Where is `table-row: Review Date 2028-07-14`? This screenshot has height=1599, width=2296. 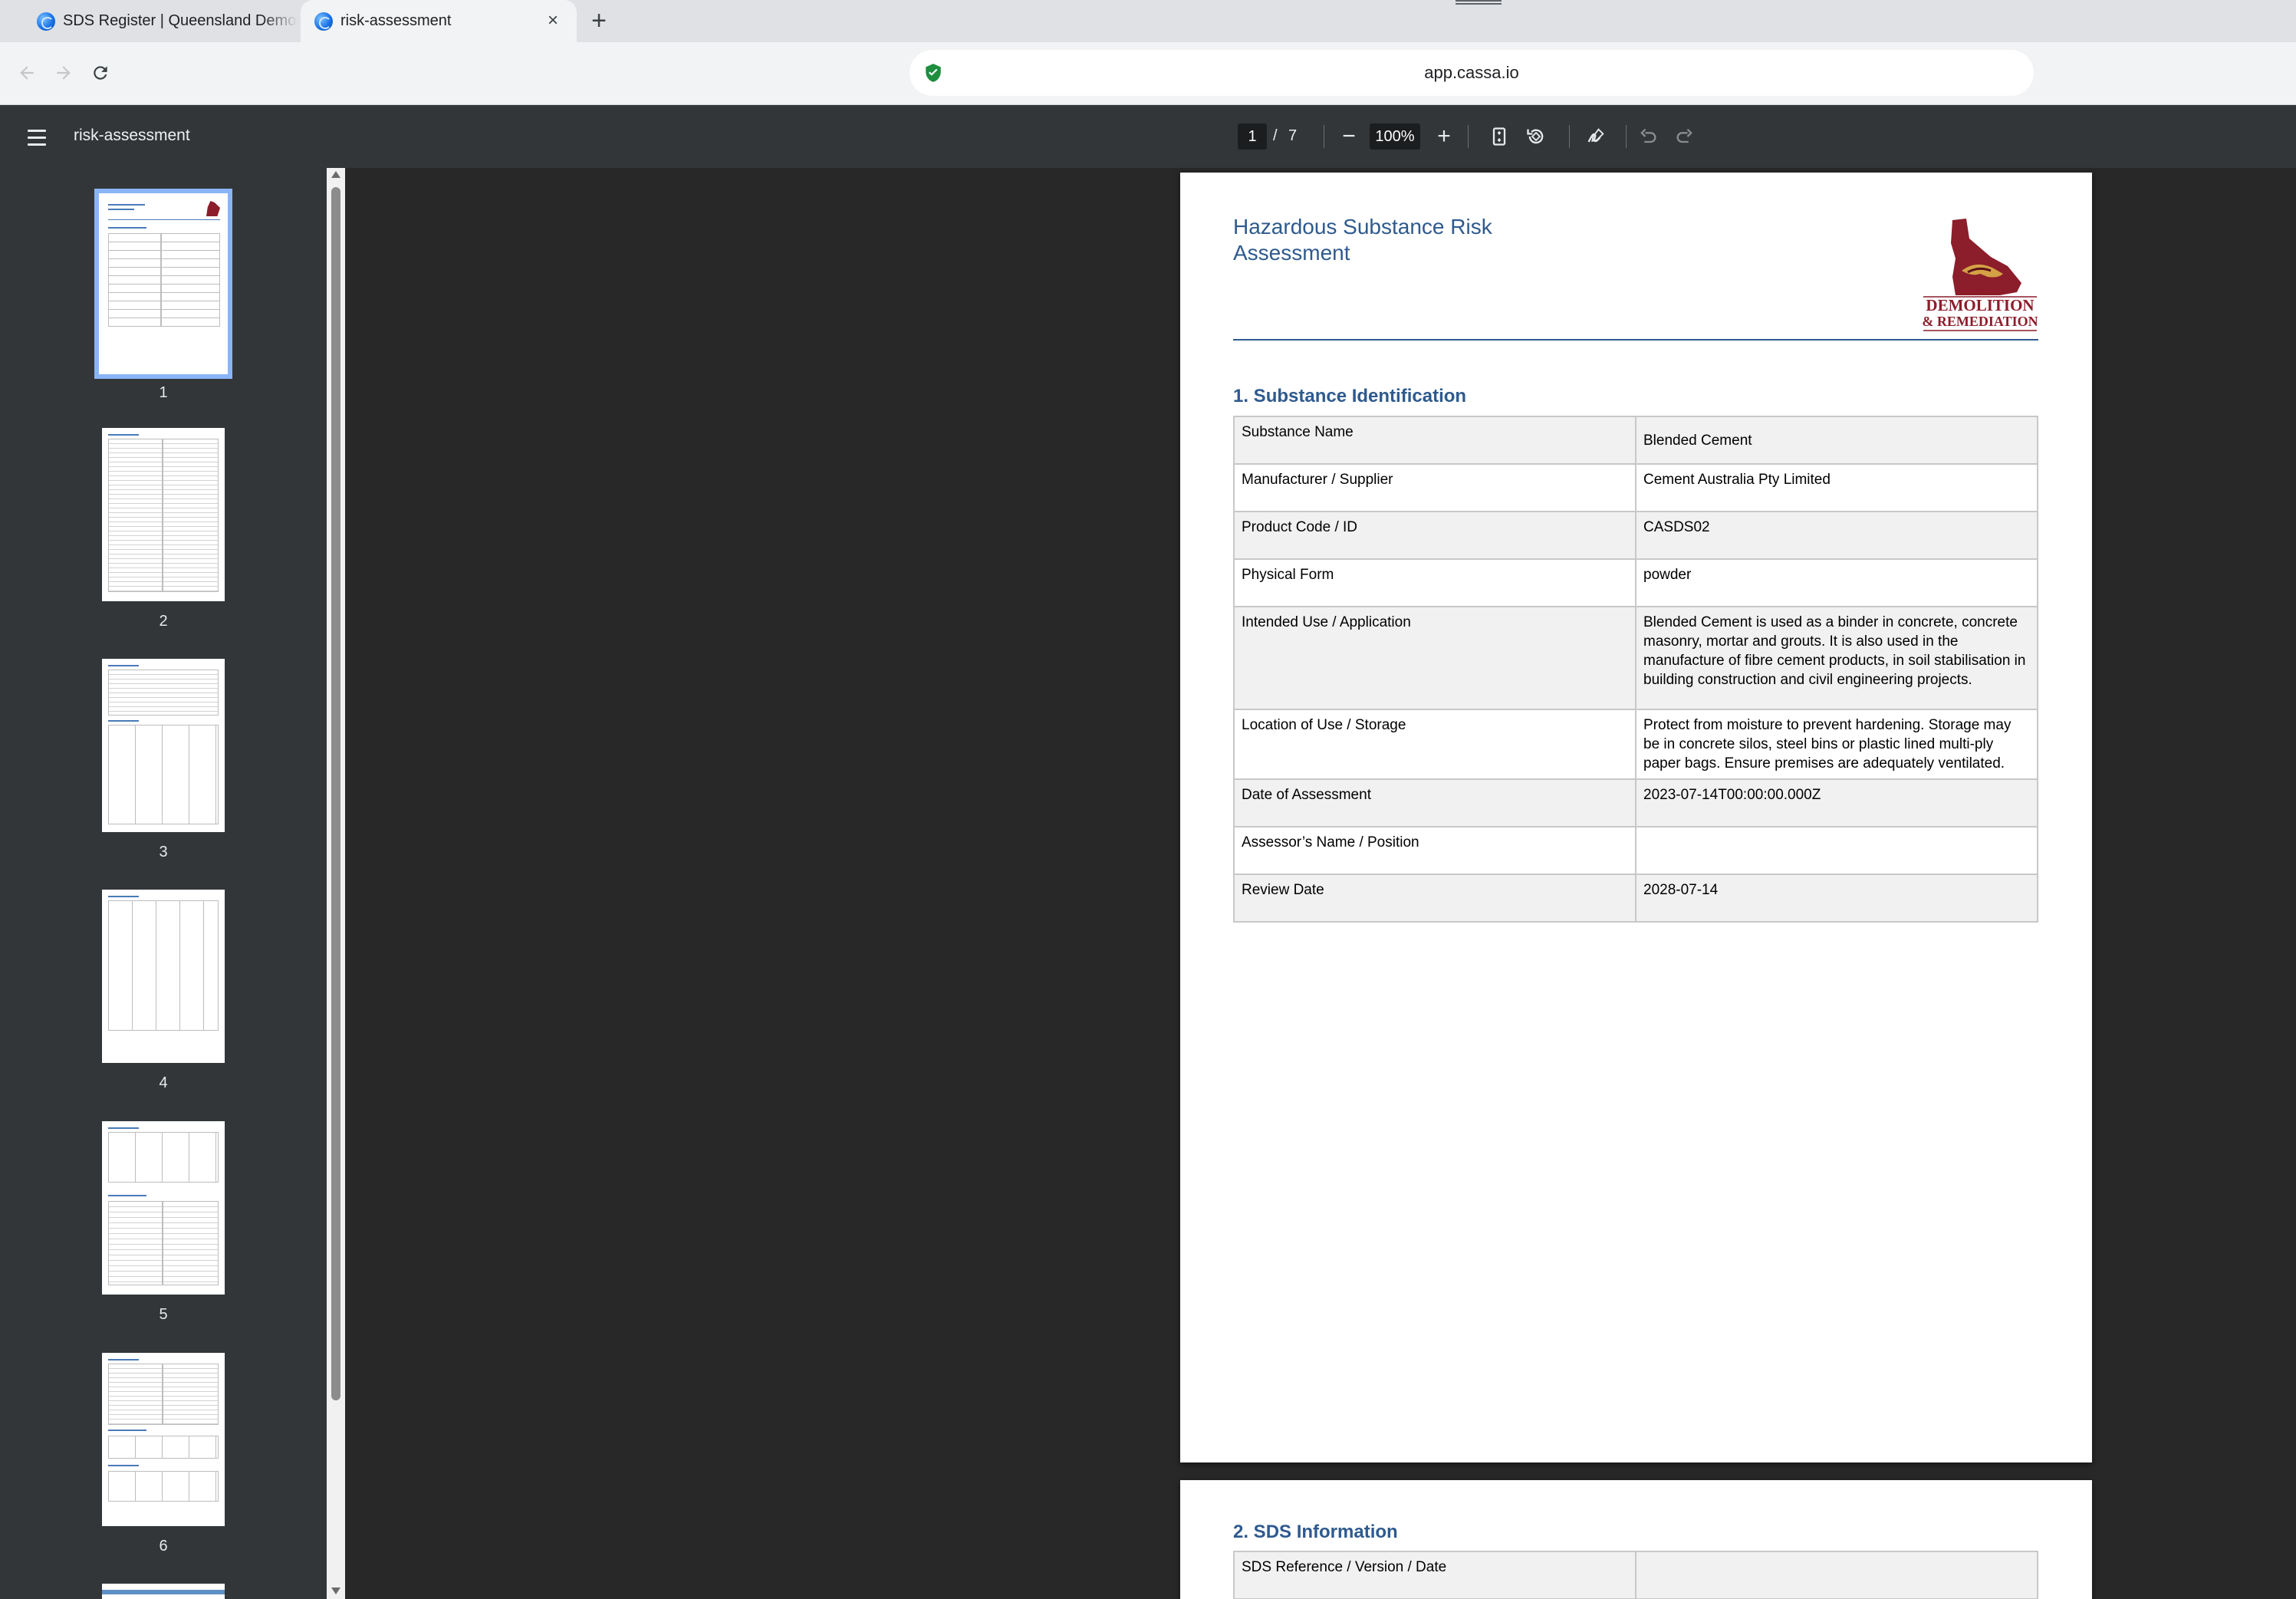
table-row: Review Date 2028-07-14 is located at coordinates (1635, 898).